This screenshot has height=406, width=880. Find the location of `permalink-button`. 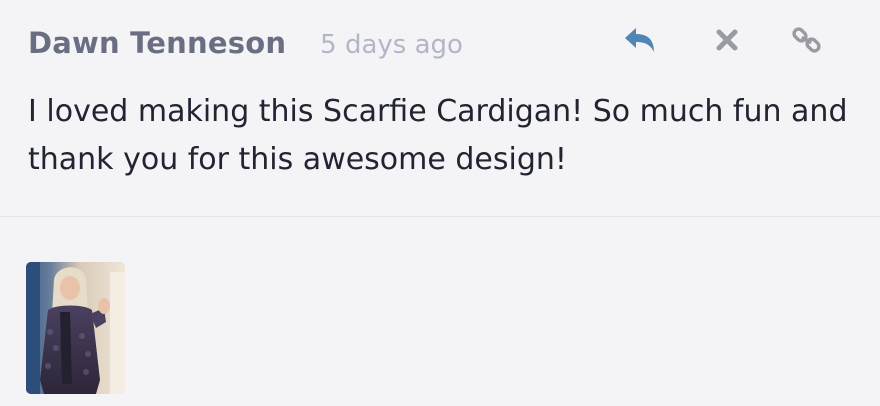

permalink-button is located at coordinates (807, 40).